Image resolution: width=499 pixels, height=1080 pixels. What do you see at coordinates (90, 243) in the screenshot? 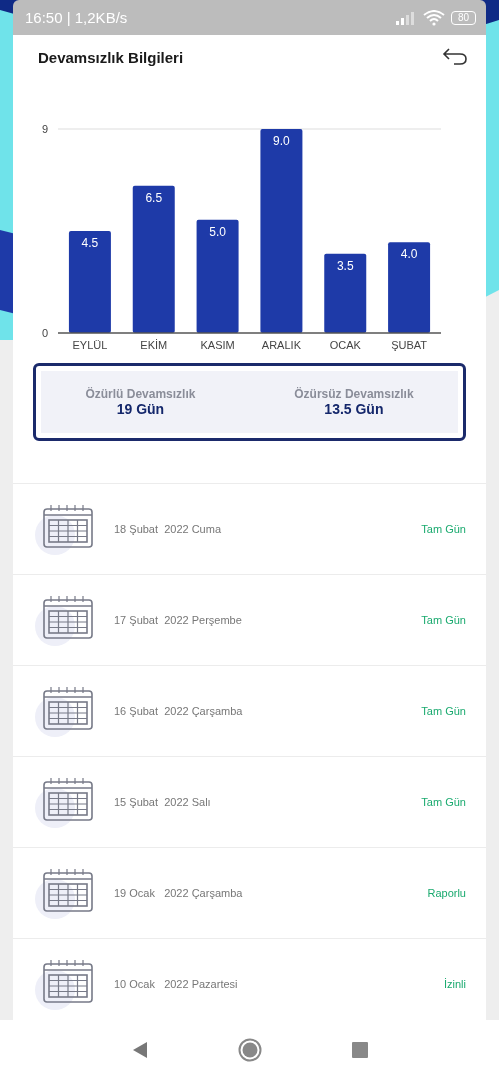
I see `bar-value-label: 4.5` at bounding box center [90, 243].